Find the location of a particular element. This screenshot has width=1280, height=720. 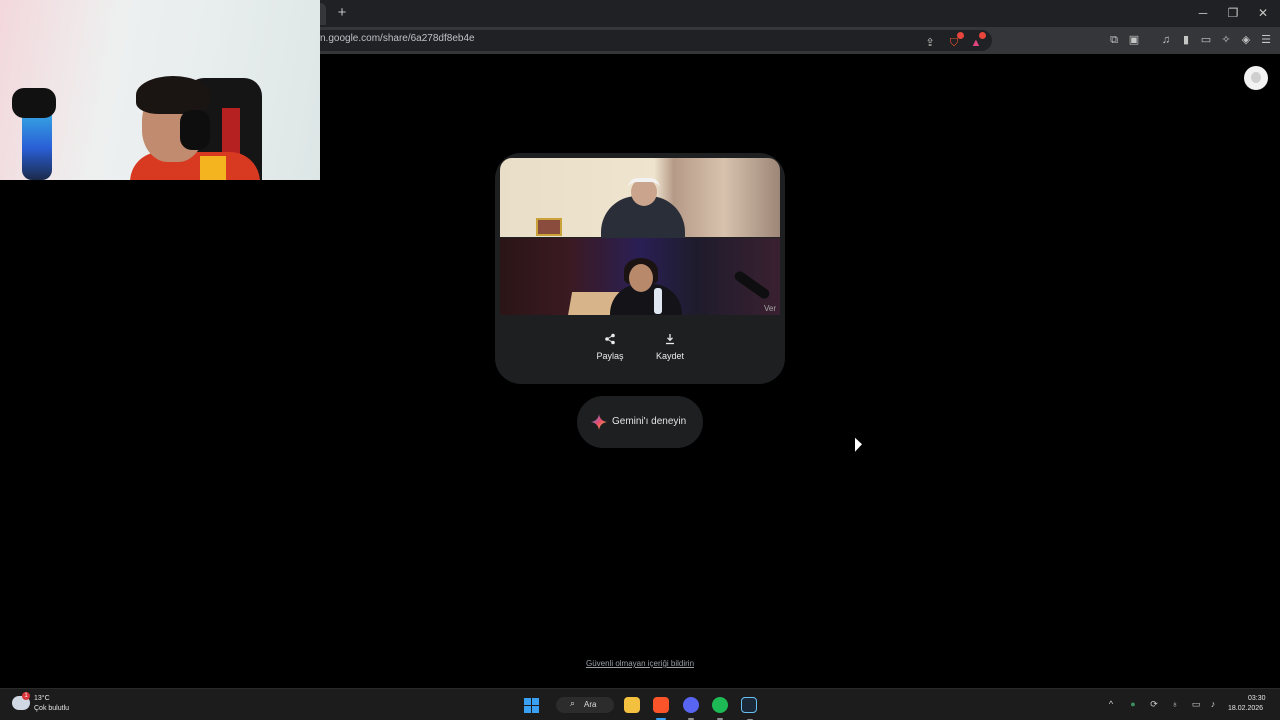

taskbar-search: ⌕ Ara is located at coordinates (585, 705).